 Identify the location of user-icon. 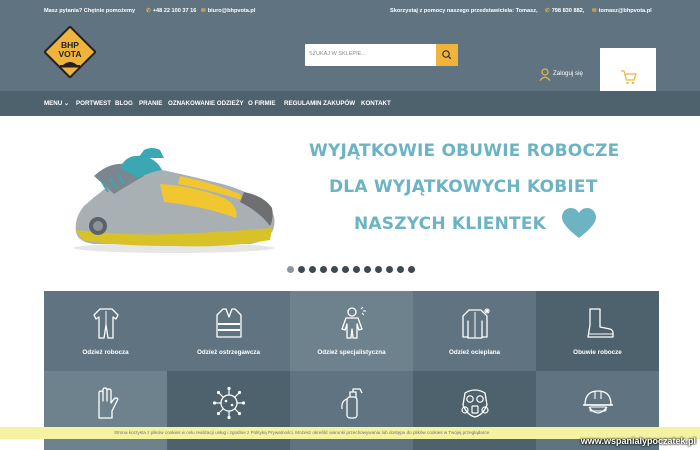
(545, 74).